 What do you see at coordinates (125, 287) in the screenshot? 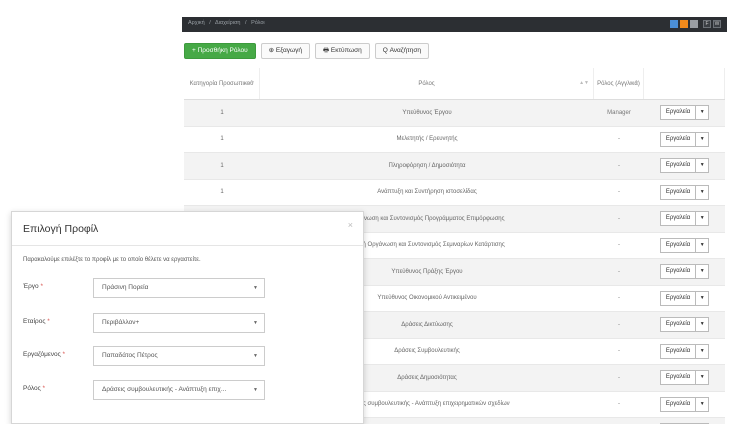
I see `project-select-value: Πράσινη Πορεία` at bounding box center [125, 287].